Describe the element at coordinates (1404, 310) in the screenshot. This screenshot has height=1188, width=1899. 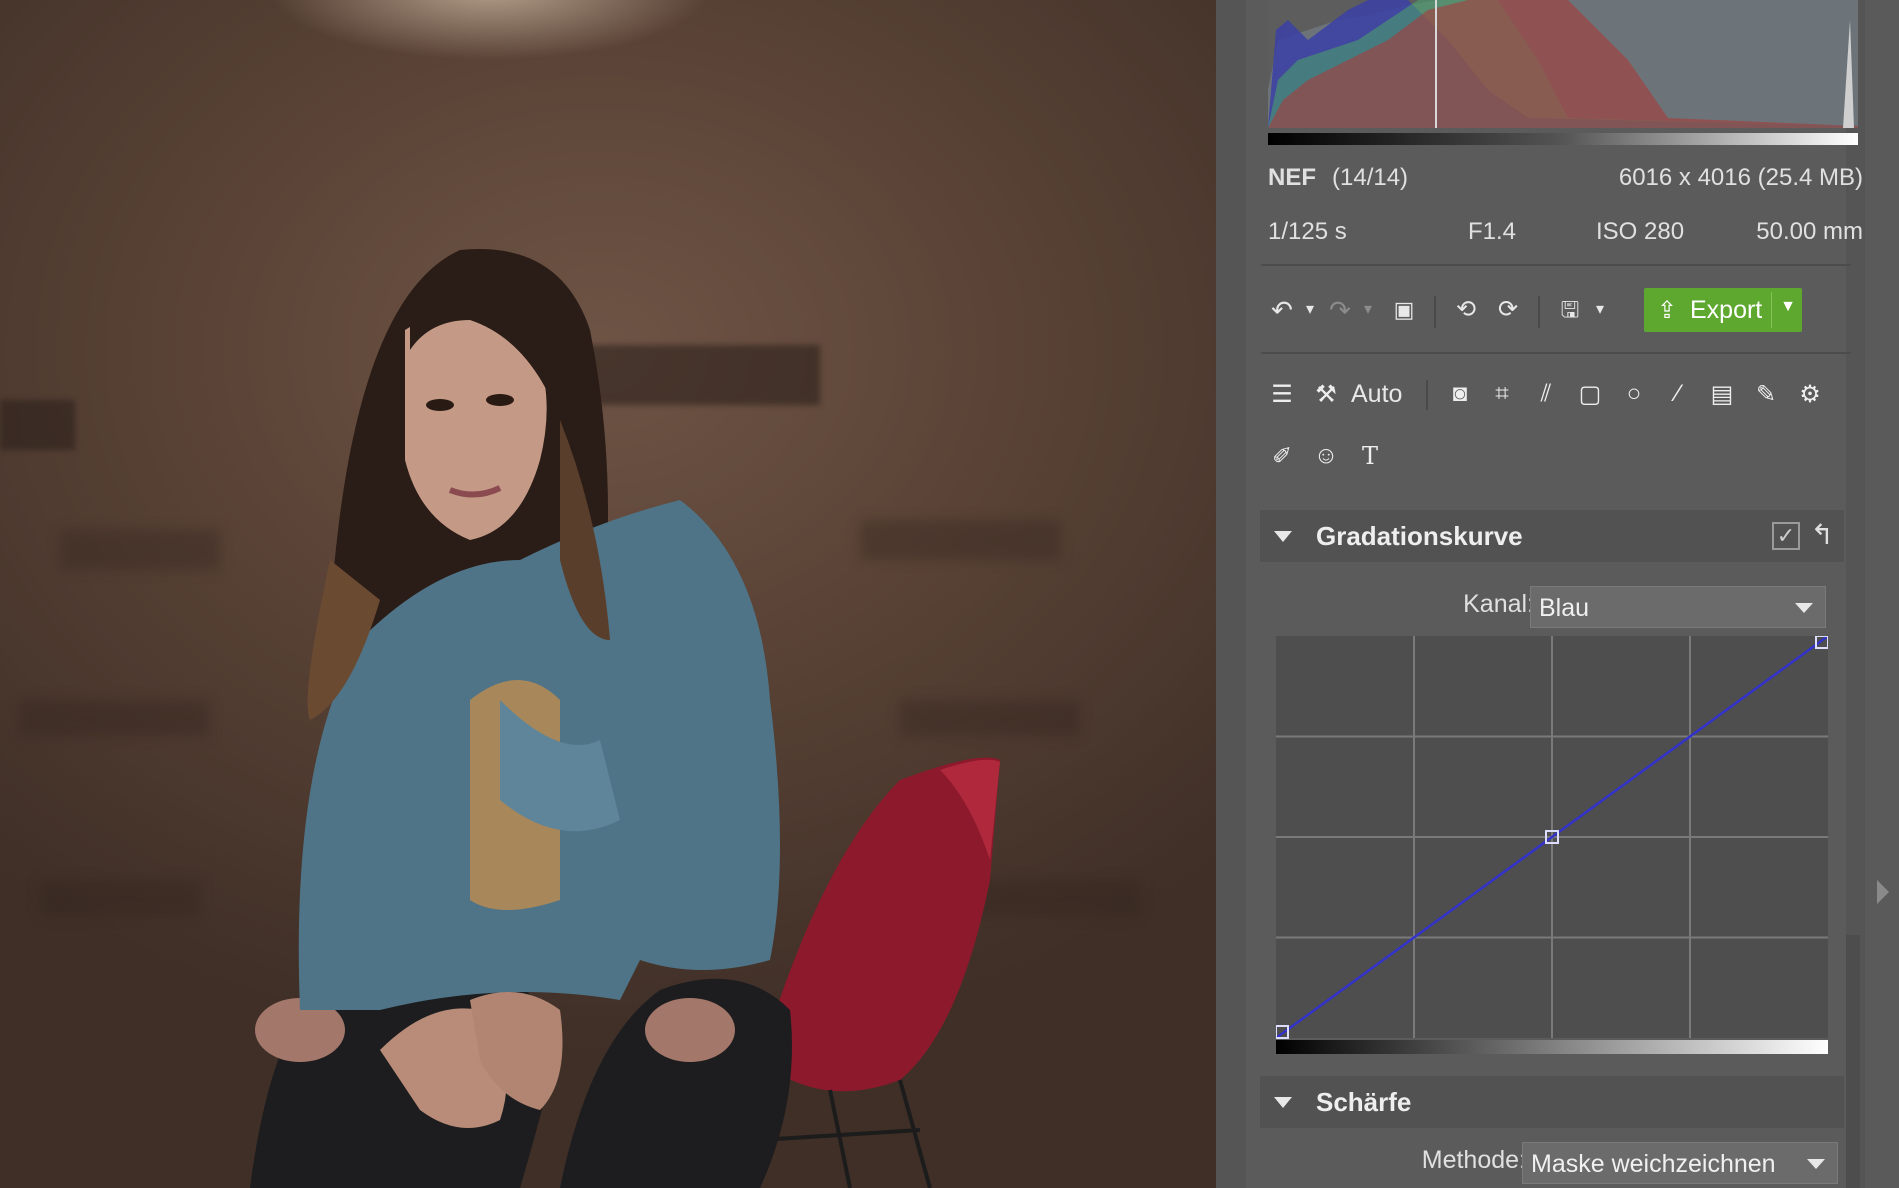
I see `compare-image-icon: ▣` at that location.